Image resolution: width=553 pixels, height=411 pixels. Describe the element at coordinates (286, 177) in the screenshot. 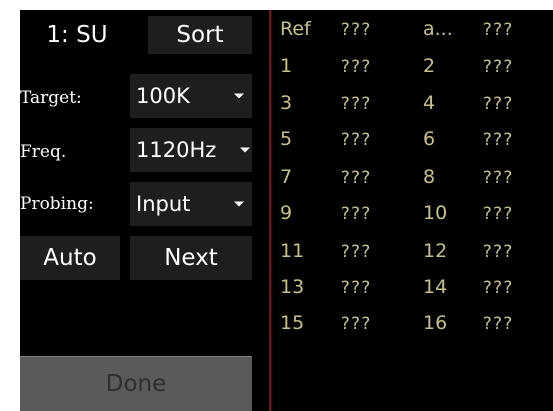

I see `ref-cell: 7` at that location.